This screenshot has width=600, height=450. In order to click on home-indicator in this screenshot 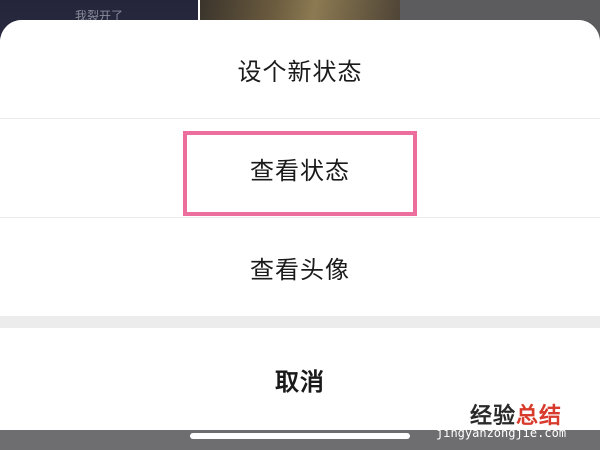, I will do `click(300, 436)`.